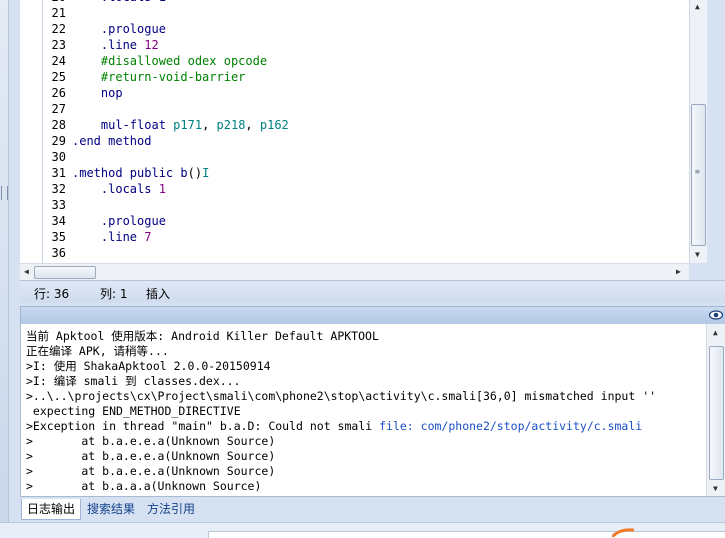 The height and width of the screenshot is (538, 725). What do you see at coordinates (112, 141) in the screenshot?
I see `code-token: .end method` at bounding box center [112, 141].